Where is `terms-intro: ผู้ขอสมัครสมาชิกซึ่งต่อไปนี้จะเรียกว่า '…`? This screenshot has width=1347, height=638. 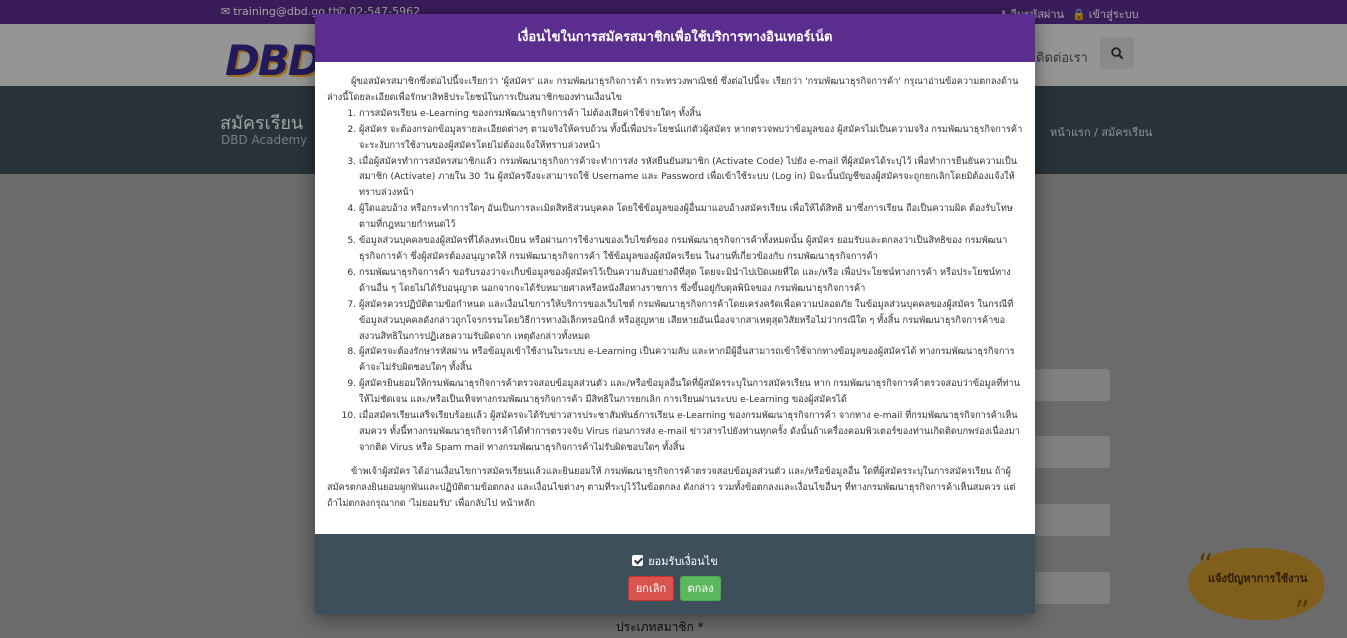
terms-intro: ผู้ขอสมัครสมาชิกซึ่งต่อไปนี้จะเรียกว่า '… is located at coordinates (673, 89).